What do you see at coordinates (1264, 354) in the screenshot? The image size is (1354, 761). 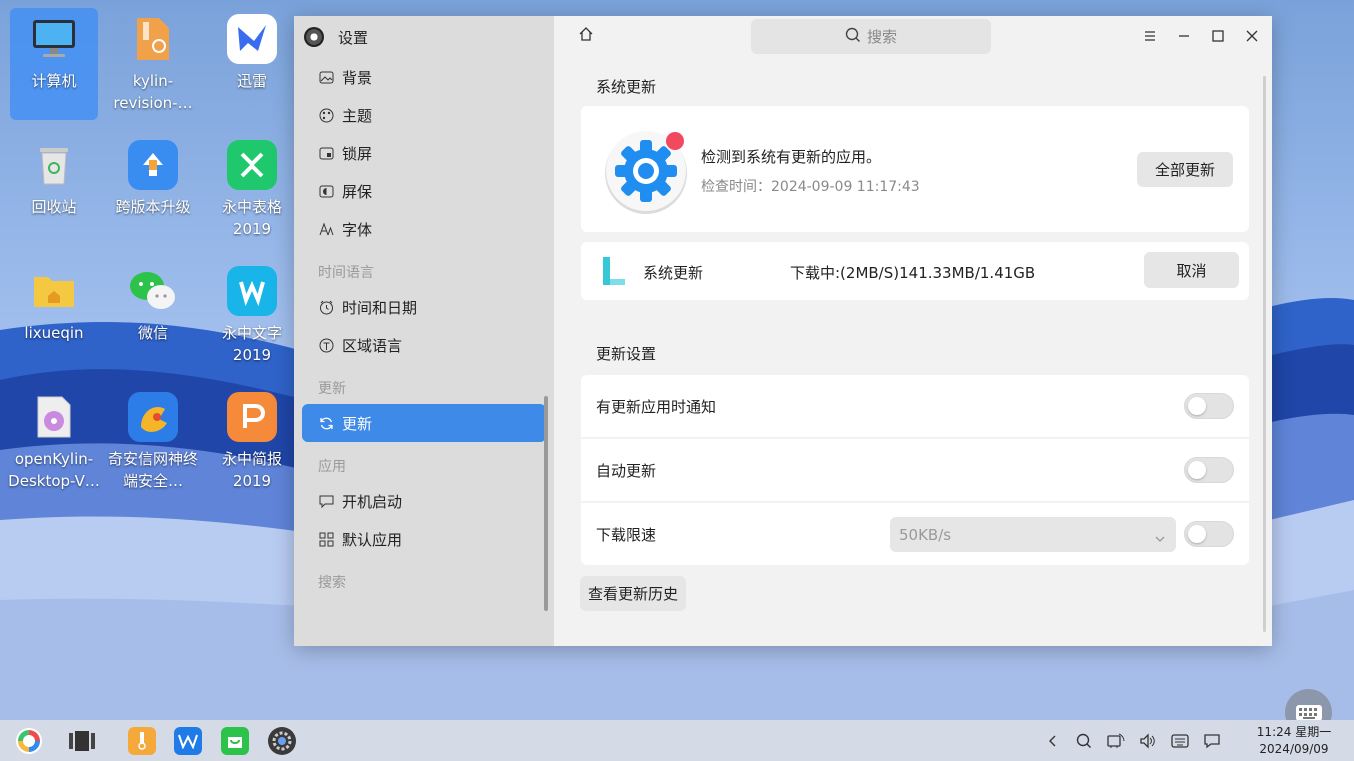 I see `main-scrollbar` at bounding box center [1264, 354].